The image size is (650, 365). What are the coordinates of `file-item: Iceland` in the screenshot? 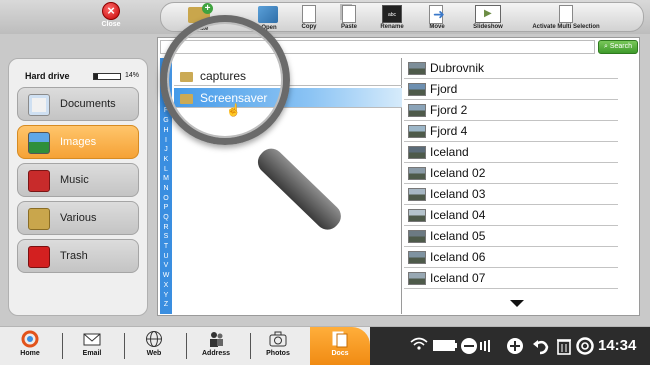 It's located at (511, 152).